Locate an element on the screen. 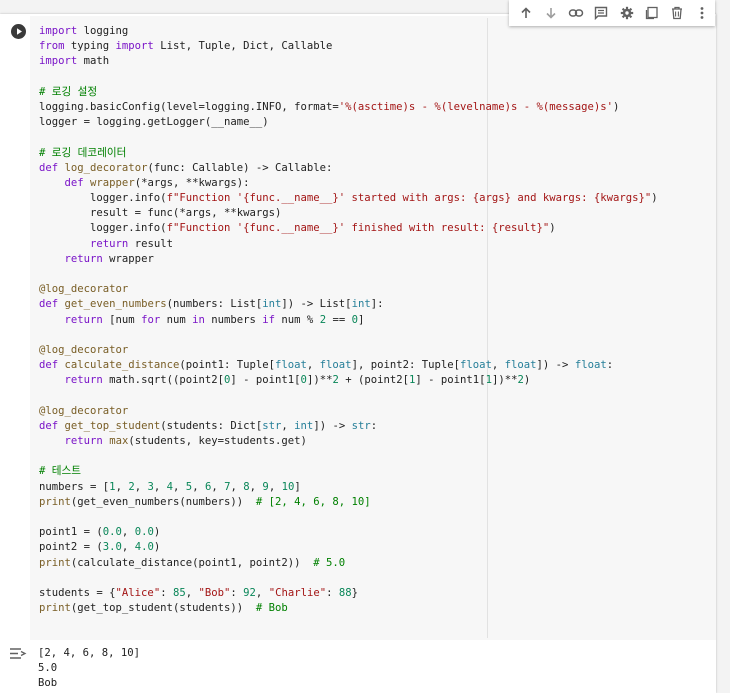 This screenshot has width=730, height=693. code-line: def wrapper(*args, **kwargs): is located at coordinates (157, 182).